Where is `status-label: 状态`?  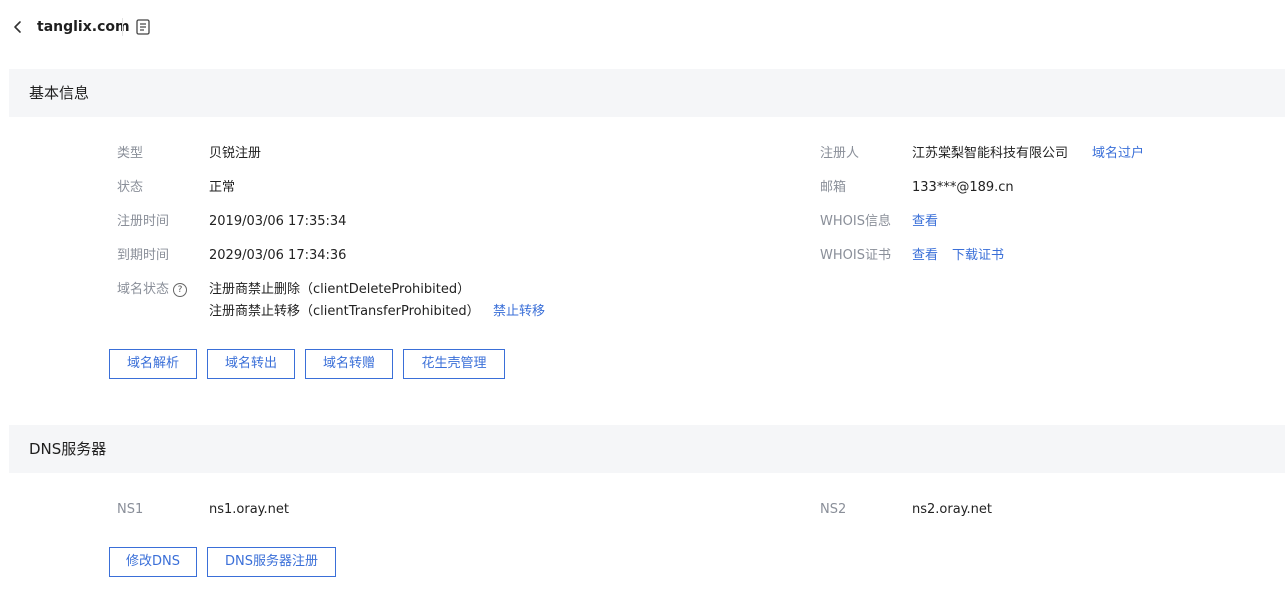
status-label: 状态 is located at coordinates (130, 187).